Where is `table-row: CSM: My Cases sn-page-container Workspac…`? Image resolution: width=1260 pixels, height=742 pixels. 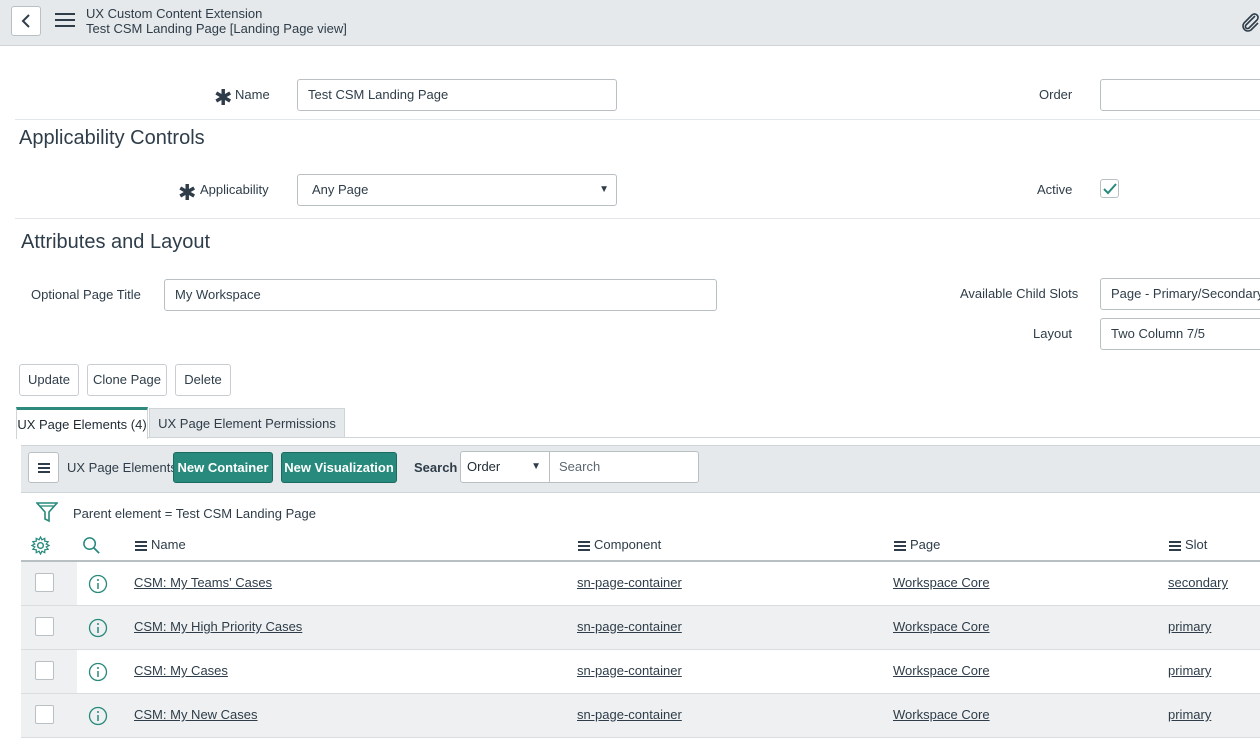
table-row: CSM: My Cases sn-page-container Workspac… is located at coordinates (640, 672).